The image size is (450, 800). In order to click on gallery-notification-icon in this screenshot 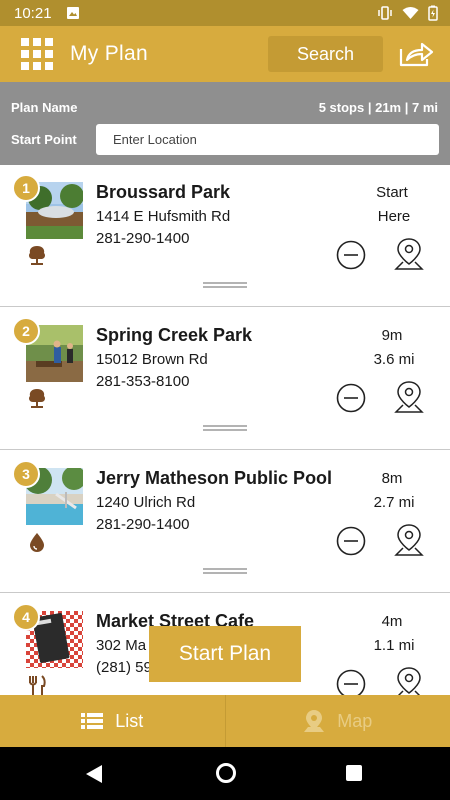, I will do `click(72, 13)`.